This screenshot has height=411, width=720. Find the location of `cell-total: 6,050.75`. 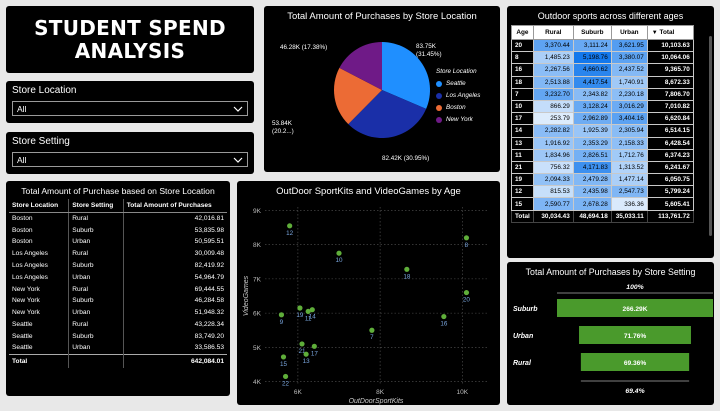

cell-total: 6,050.75 is located at coordinates (670, 180).